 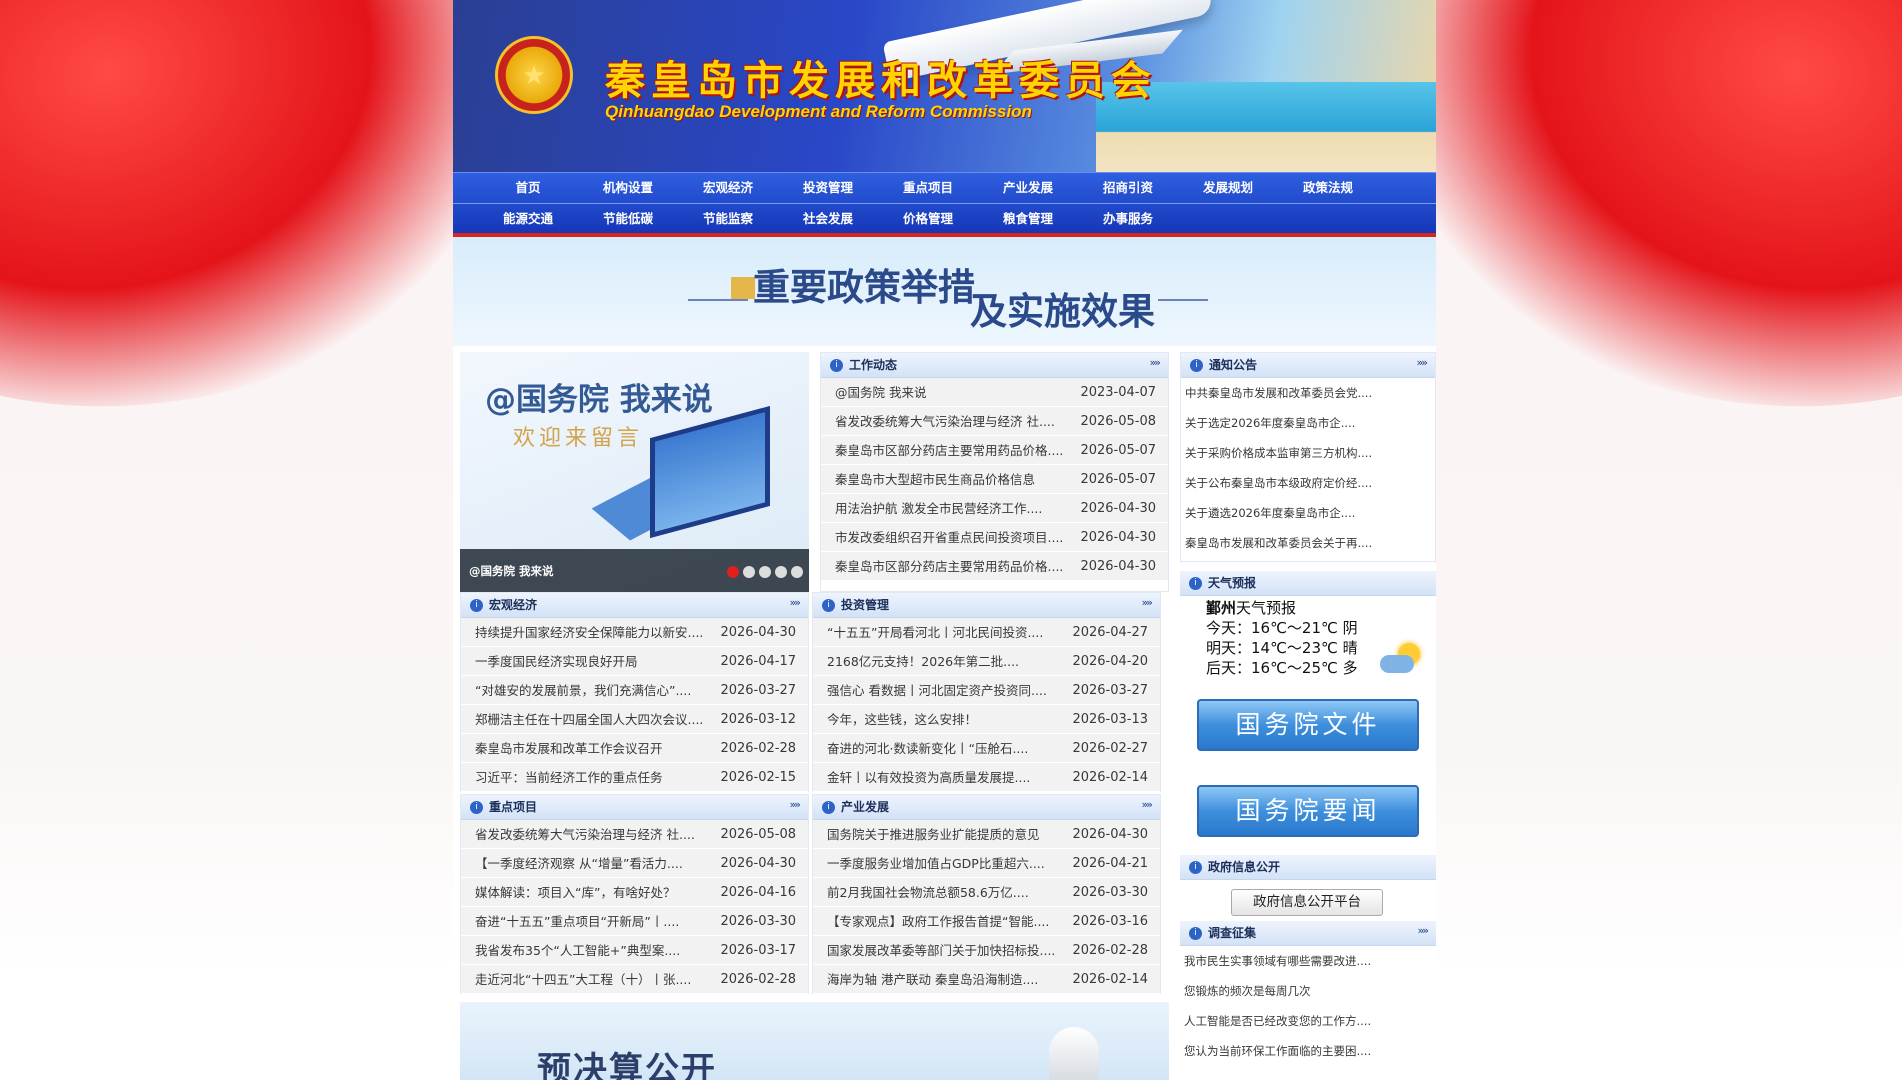 What do you see at coordinates (758, 690) in the screenshot?
I see `item-date: 2026-03-27` at bounding box center [758, 690].